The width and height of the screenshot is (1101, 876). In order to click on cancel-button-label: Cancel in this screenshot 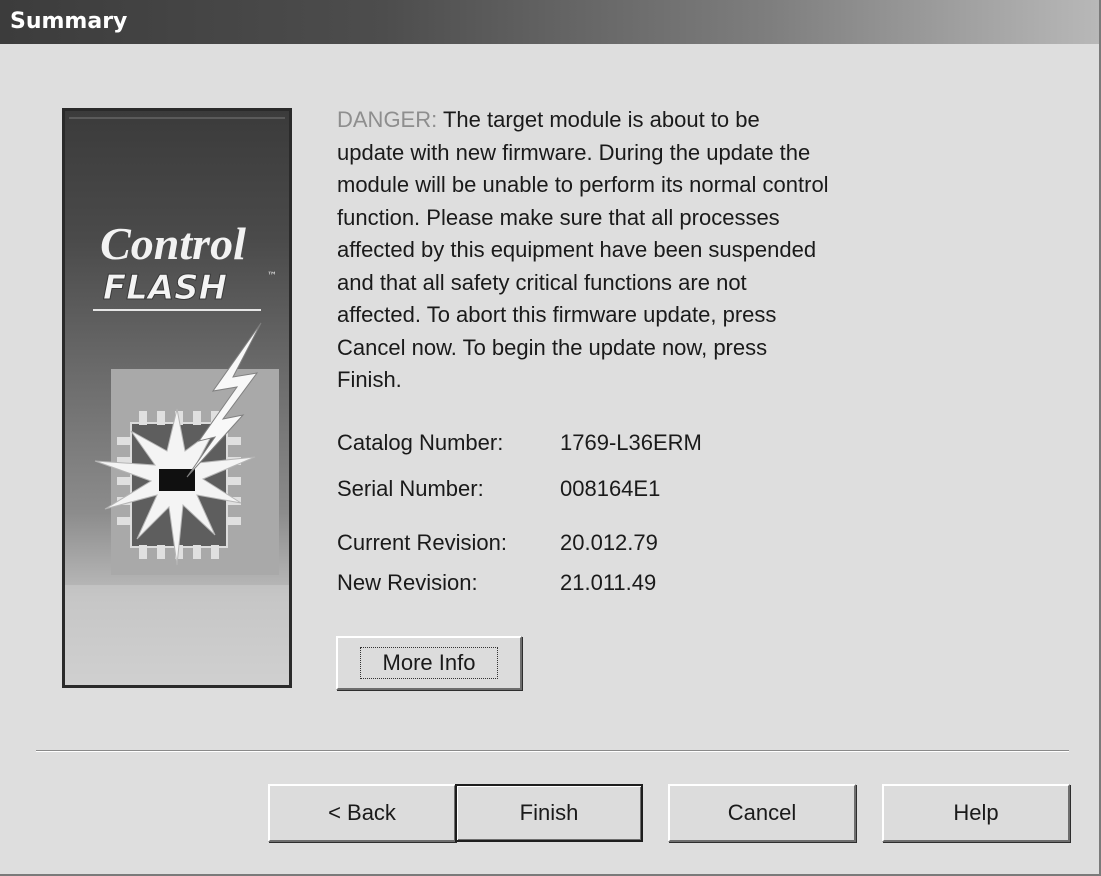, I will do `click(762, 812)`.